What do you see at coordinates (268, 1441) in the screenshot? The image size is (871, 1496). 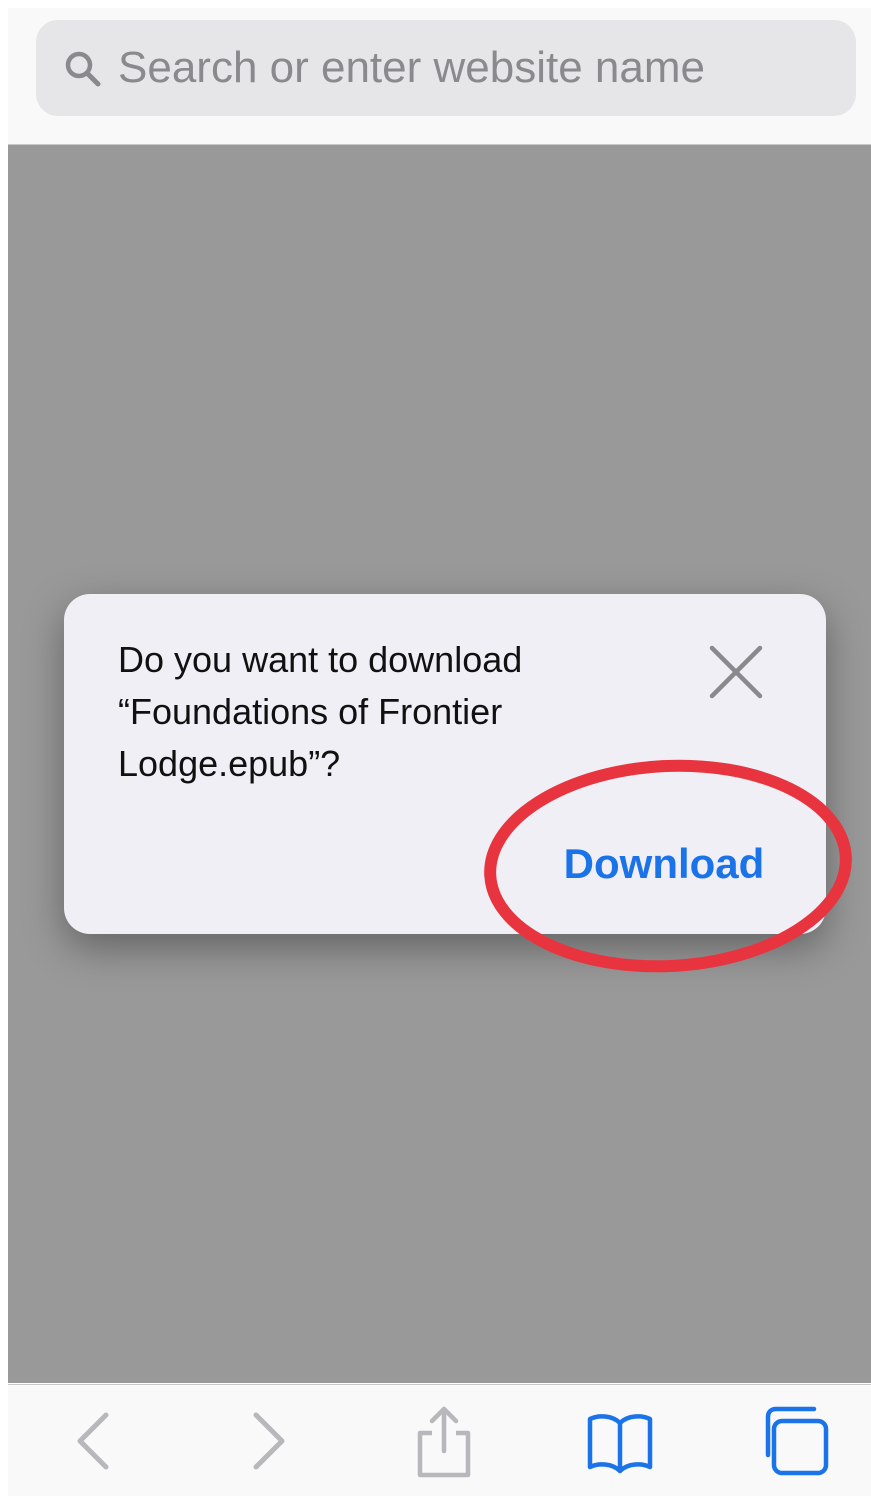 I see `forward-chevron-icon` at bounding box center [268, 1441].